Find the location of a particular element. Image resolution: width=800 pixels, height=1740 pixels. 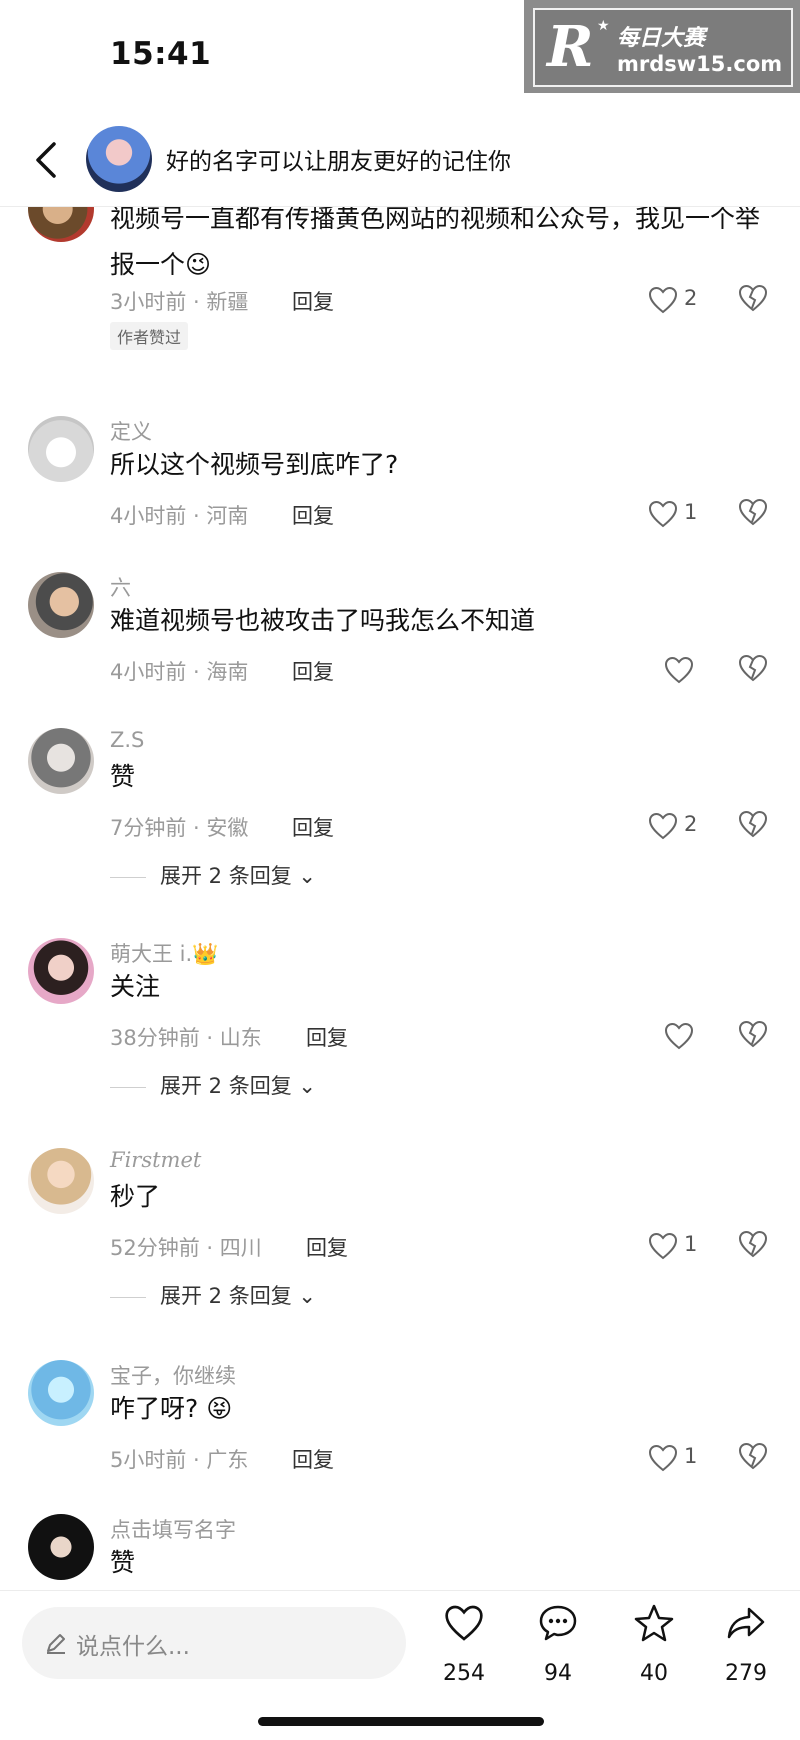

comment-content: 秒了 is located at coordinates (135, 1196).